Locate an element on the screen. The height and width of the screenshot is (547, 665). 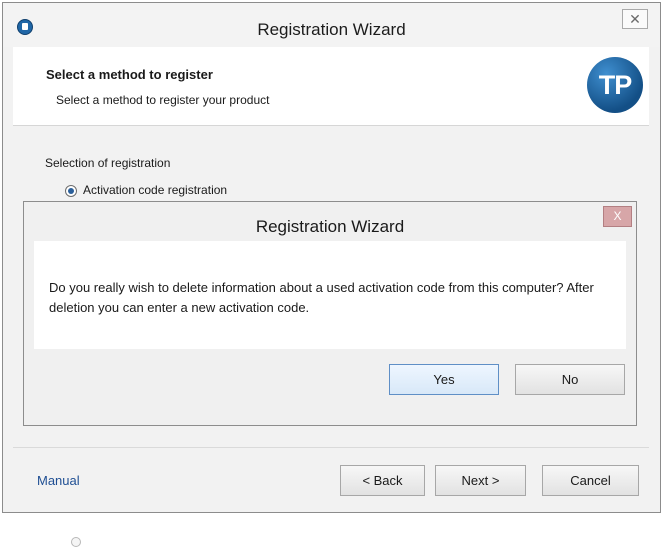
next-button: Next > is located at coordinates (480, 480).